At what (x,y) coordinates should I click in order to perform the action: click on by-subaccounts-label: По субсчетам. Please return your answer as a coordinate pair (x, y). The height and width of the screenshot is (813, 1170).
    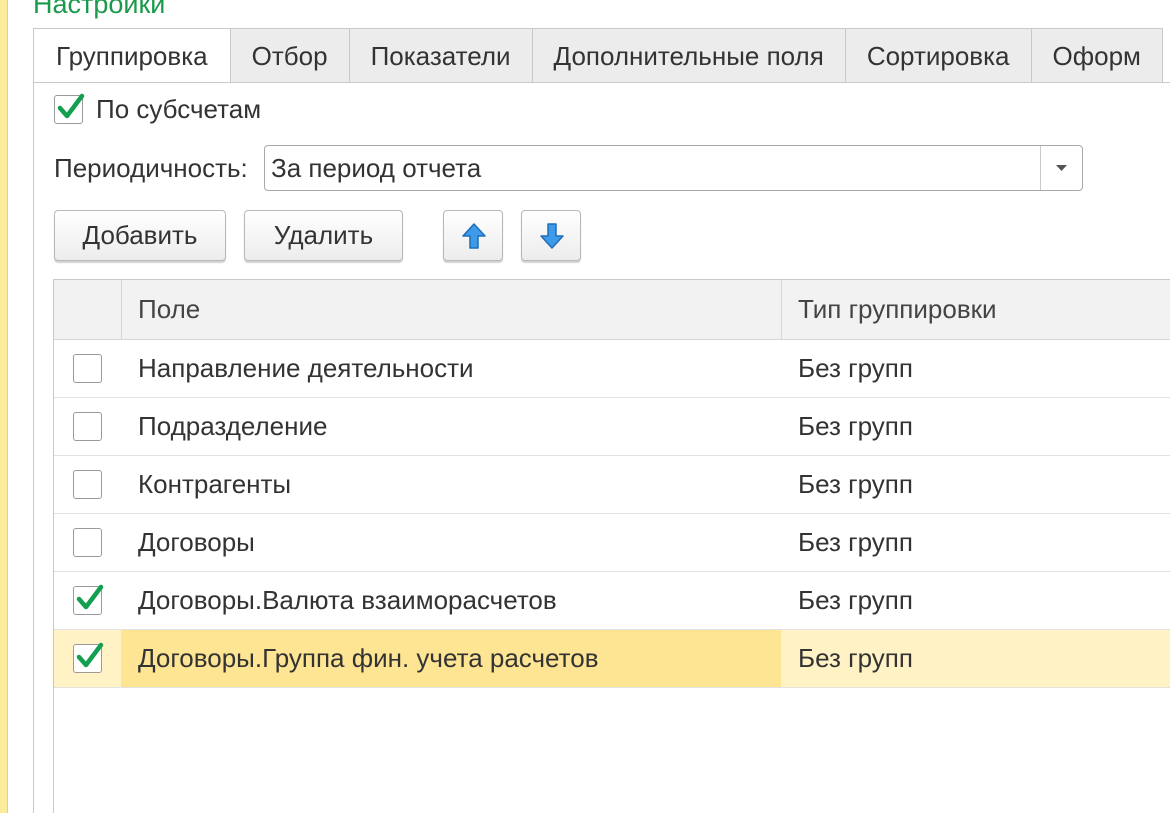
    Looking at the image, I should click on (179, 108).